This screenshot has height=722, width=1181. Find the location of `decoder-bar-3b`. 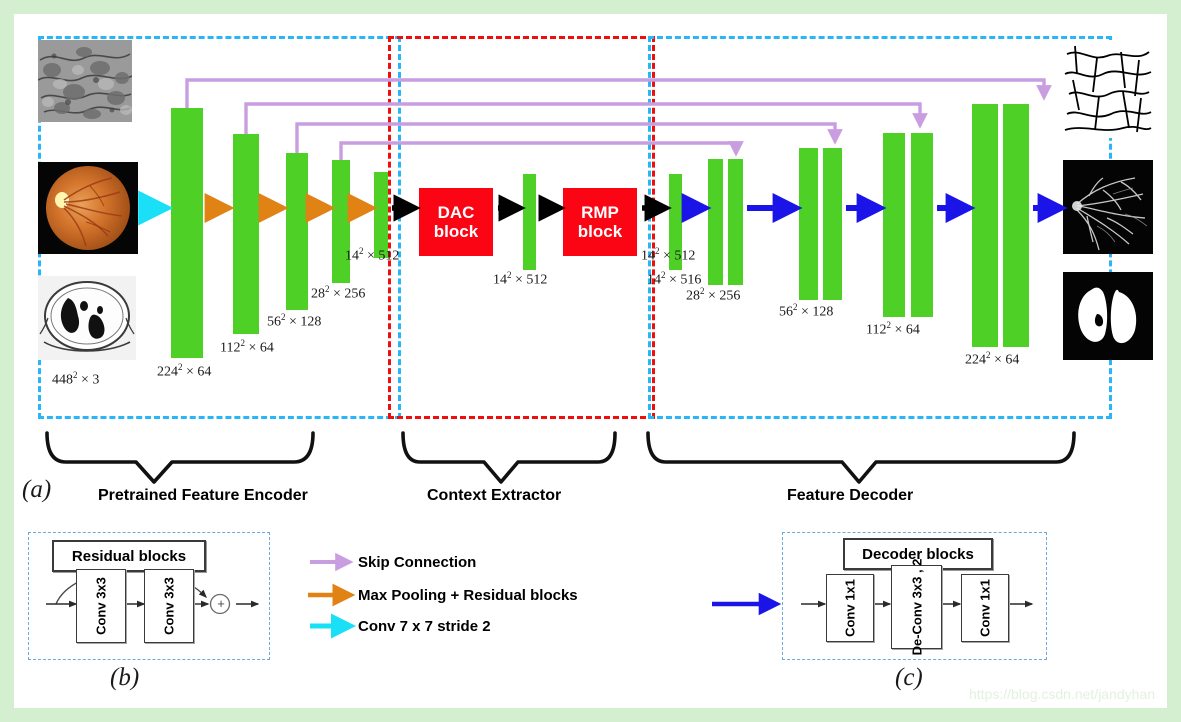

decoder-bar-3b is located at coordinates (922, 225).